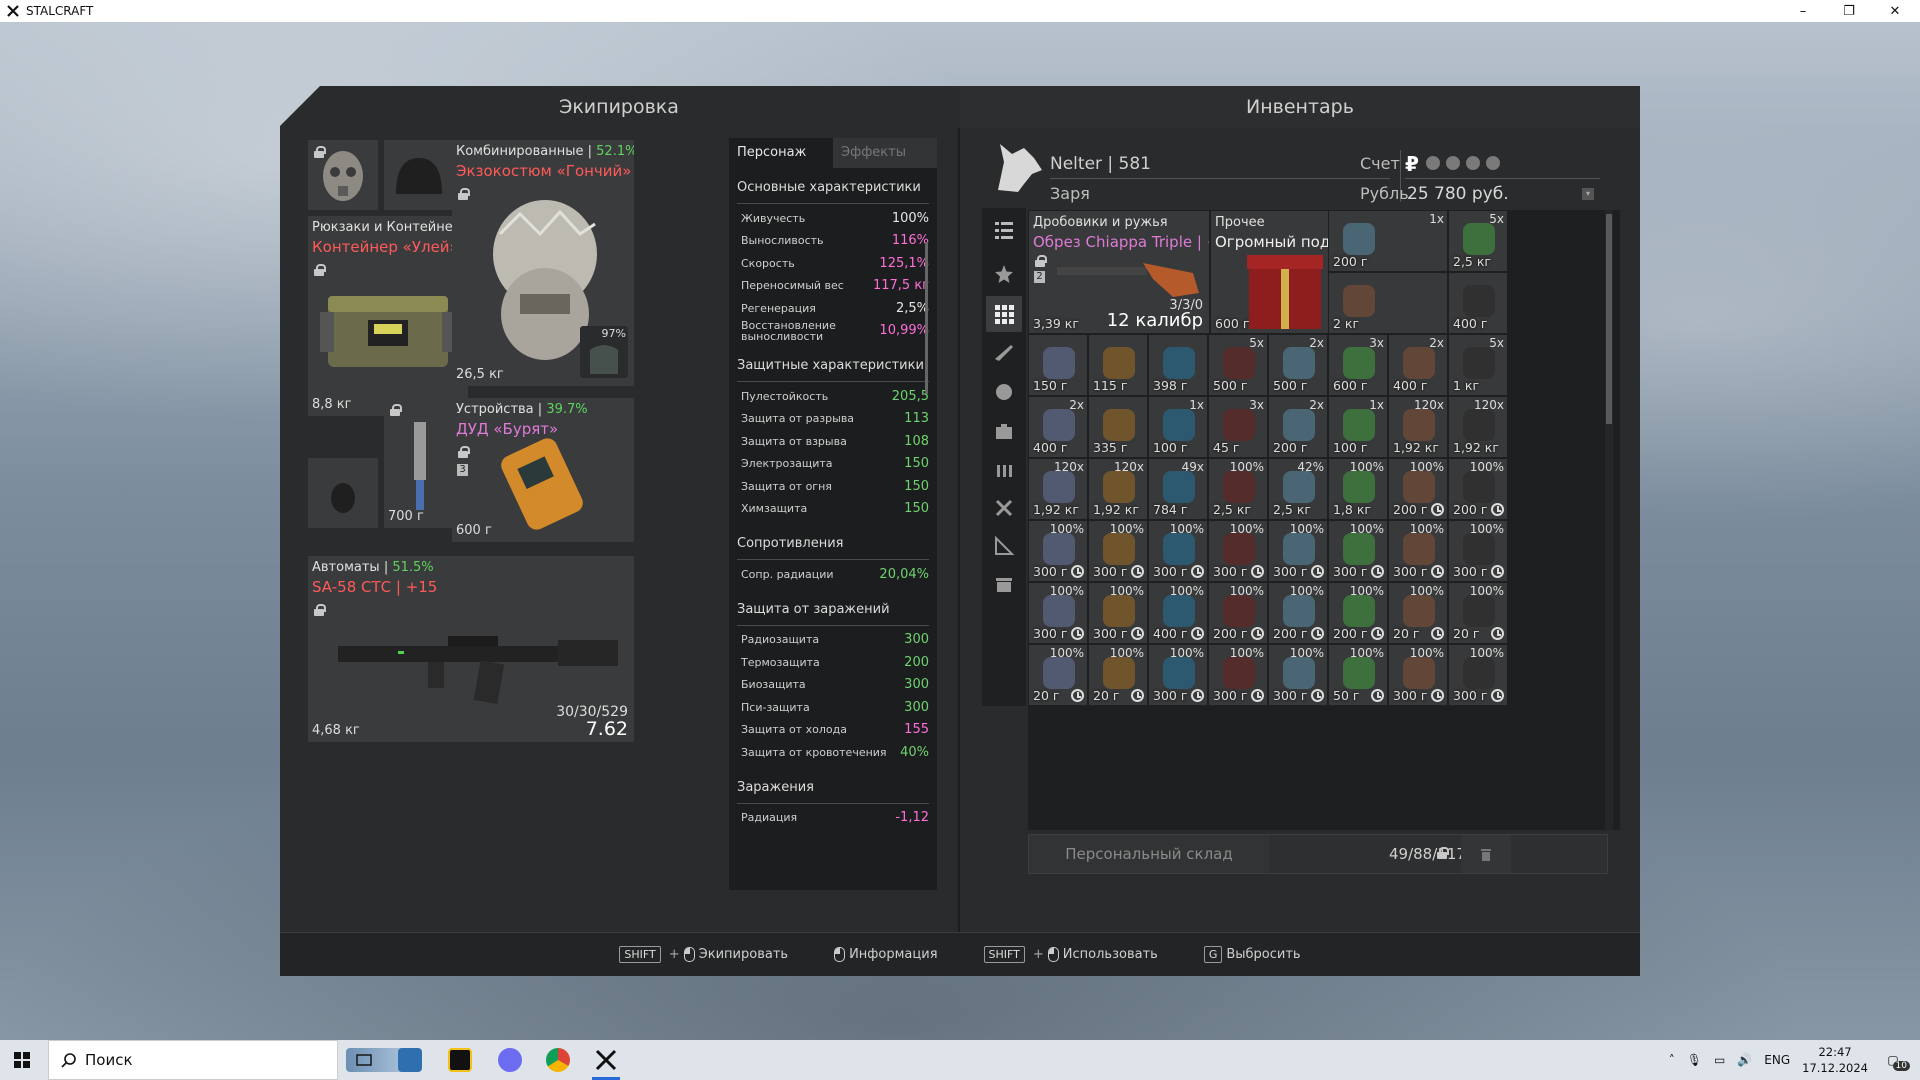 The image size is (1920, 1080). What do you see at coordinates (1777, 1060) in the screenshot?
I see `language-indicator: ENG` at bounding box center [1777, 1060].